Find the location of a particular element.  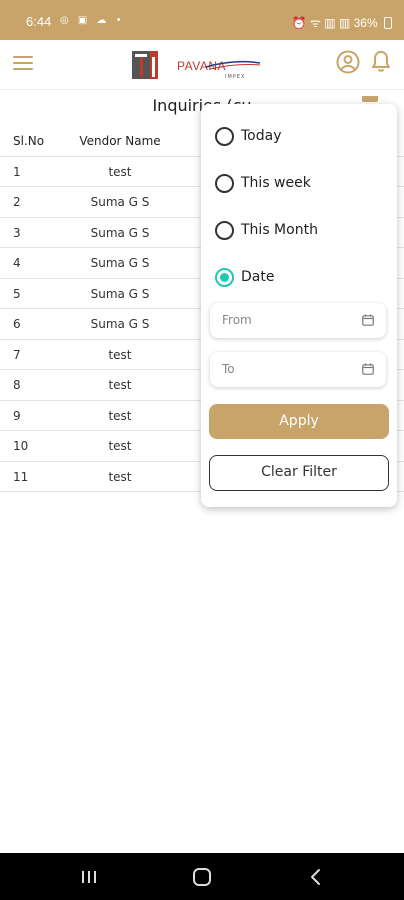

battery-icon is located at coordinates (388, 23).